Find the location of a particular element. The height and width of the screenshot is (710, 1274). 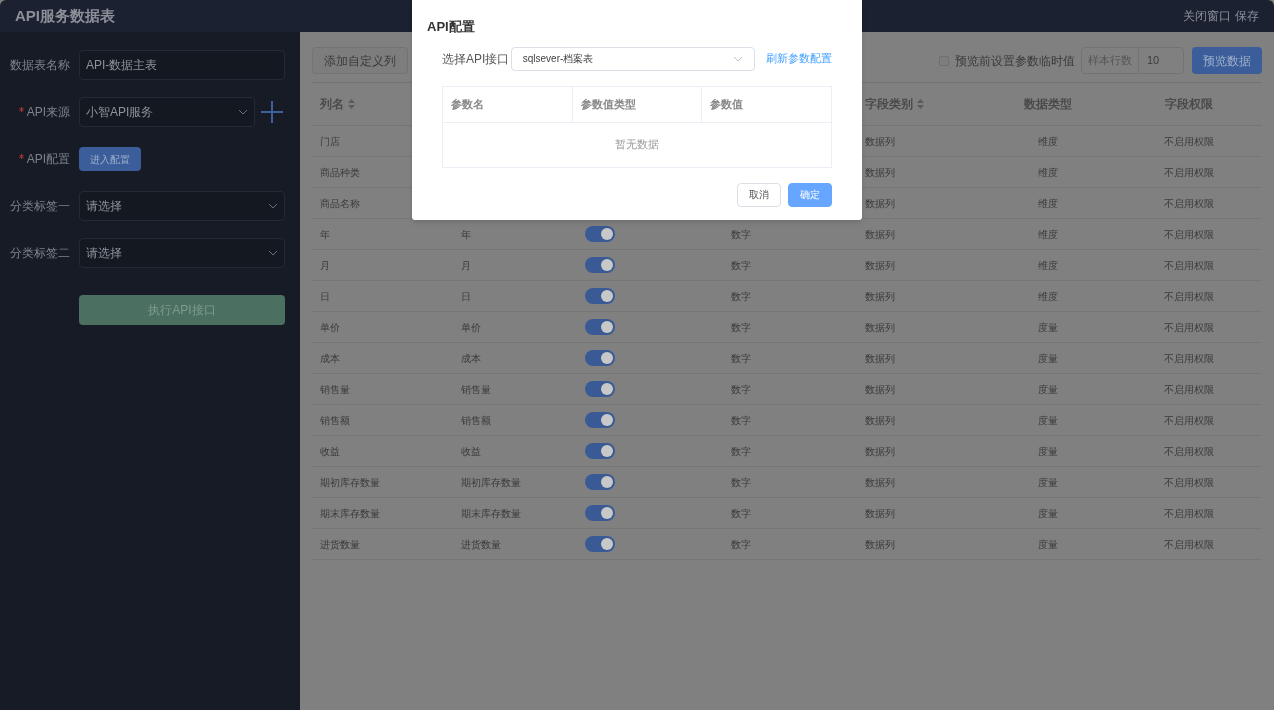

window-title: API服务数据表 is located at coordinates (65, 15).